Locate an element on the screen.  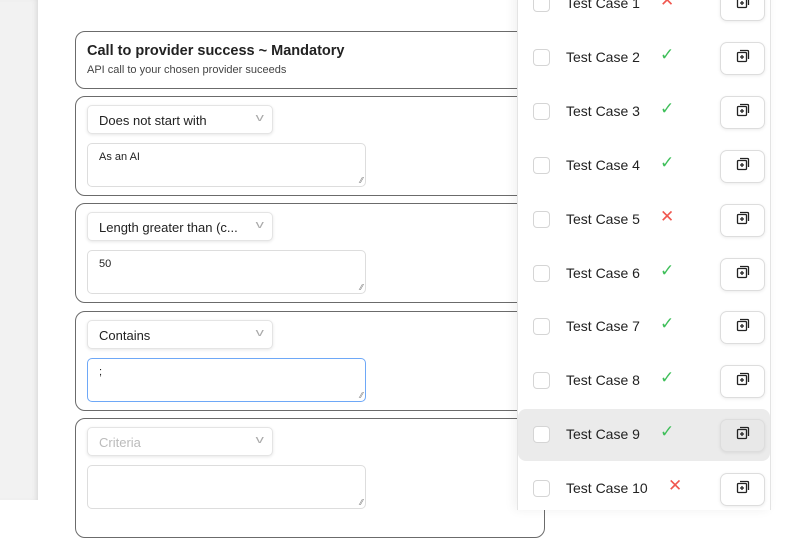
test-case-label: Test Case 8 is located at coordinates (603, 380).